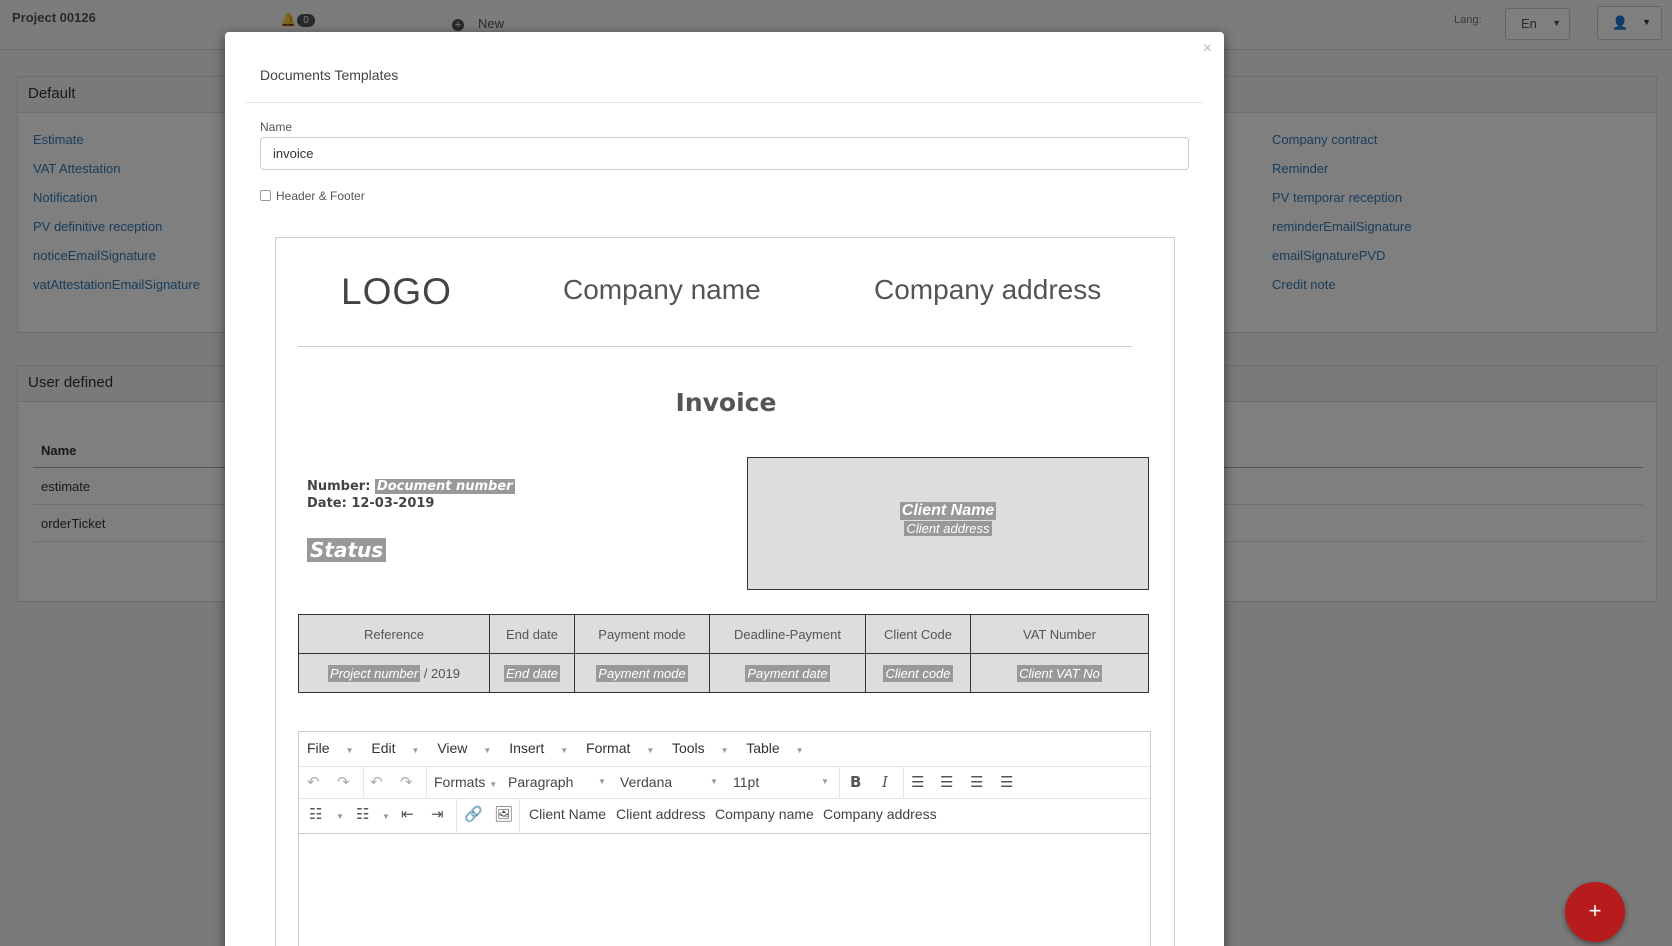 Image resolution: width=1672 pixels, height=946 pixels. I want to click on size-select: 11pt ▼, so click(783, 782).